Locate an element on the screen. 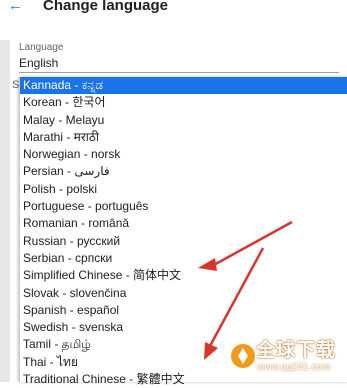 The width and height of the screenshot is (347, 388). language-option: Persian - فارسی is located at coordinates (183, 171).